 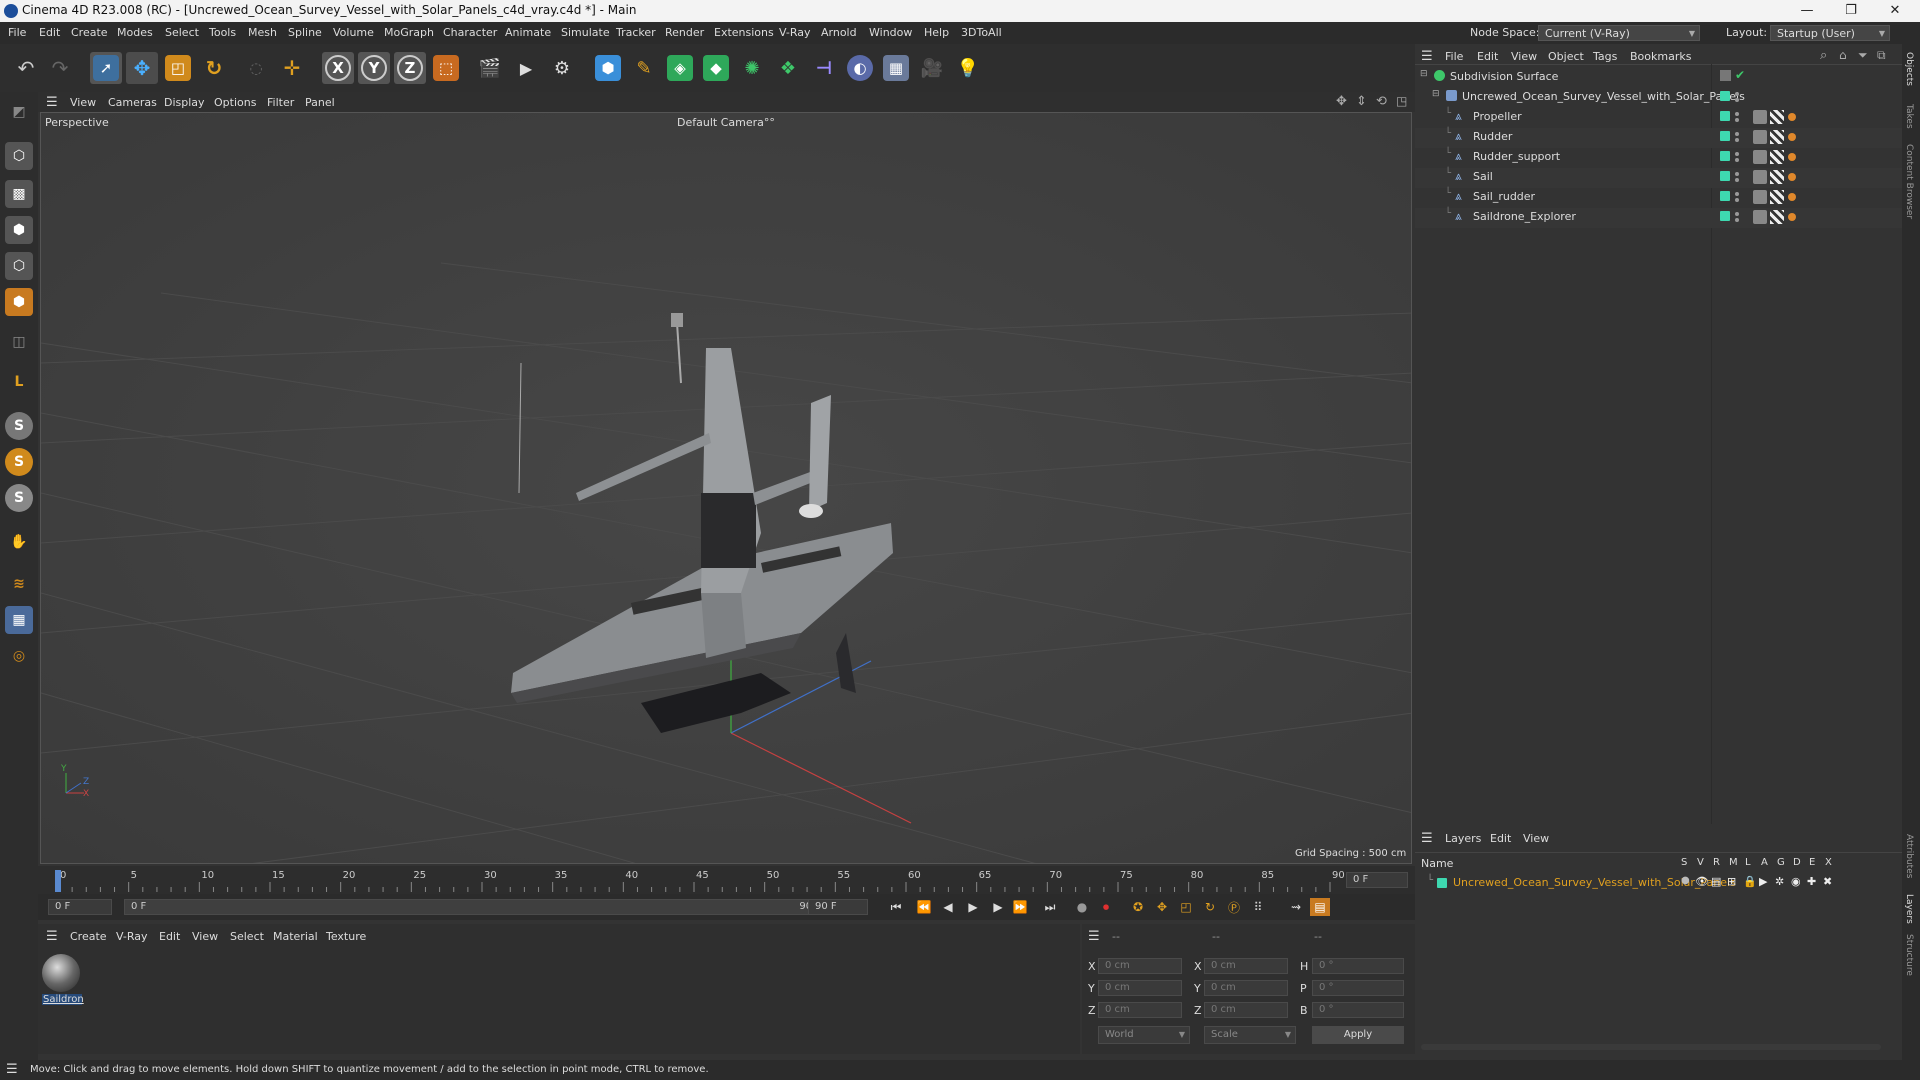 I want to click on go-to-end-button: ⏭, so click(x=1050, y=907).